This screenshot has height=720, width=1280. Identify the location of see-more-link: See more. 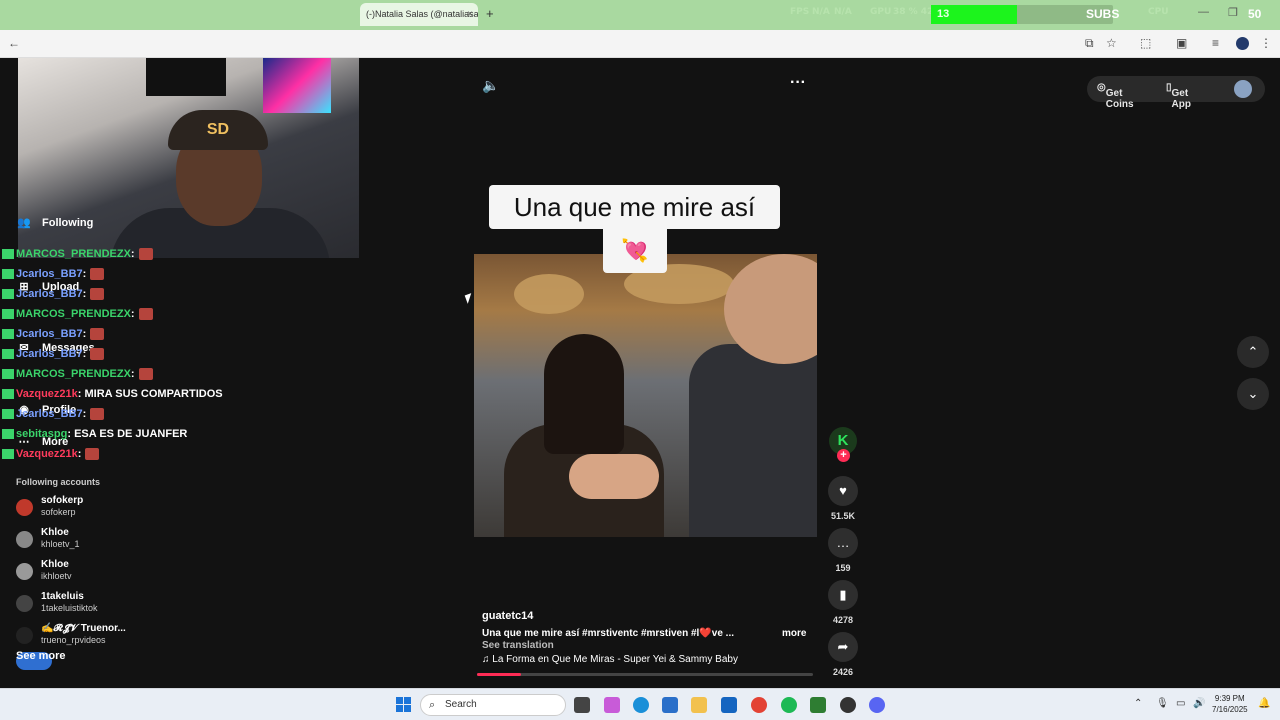
(41, 656).